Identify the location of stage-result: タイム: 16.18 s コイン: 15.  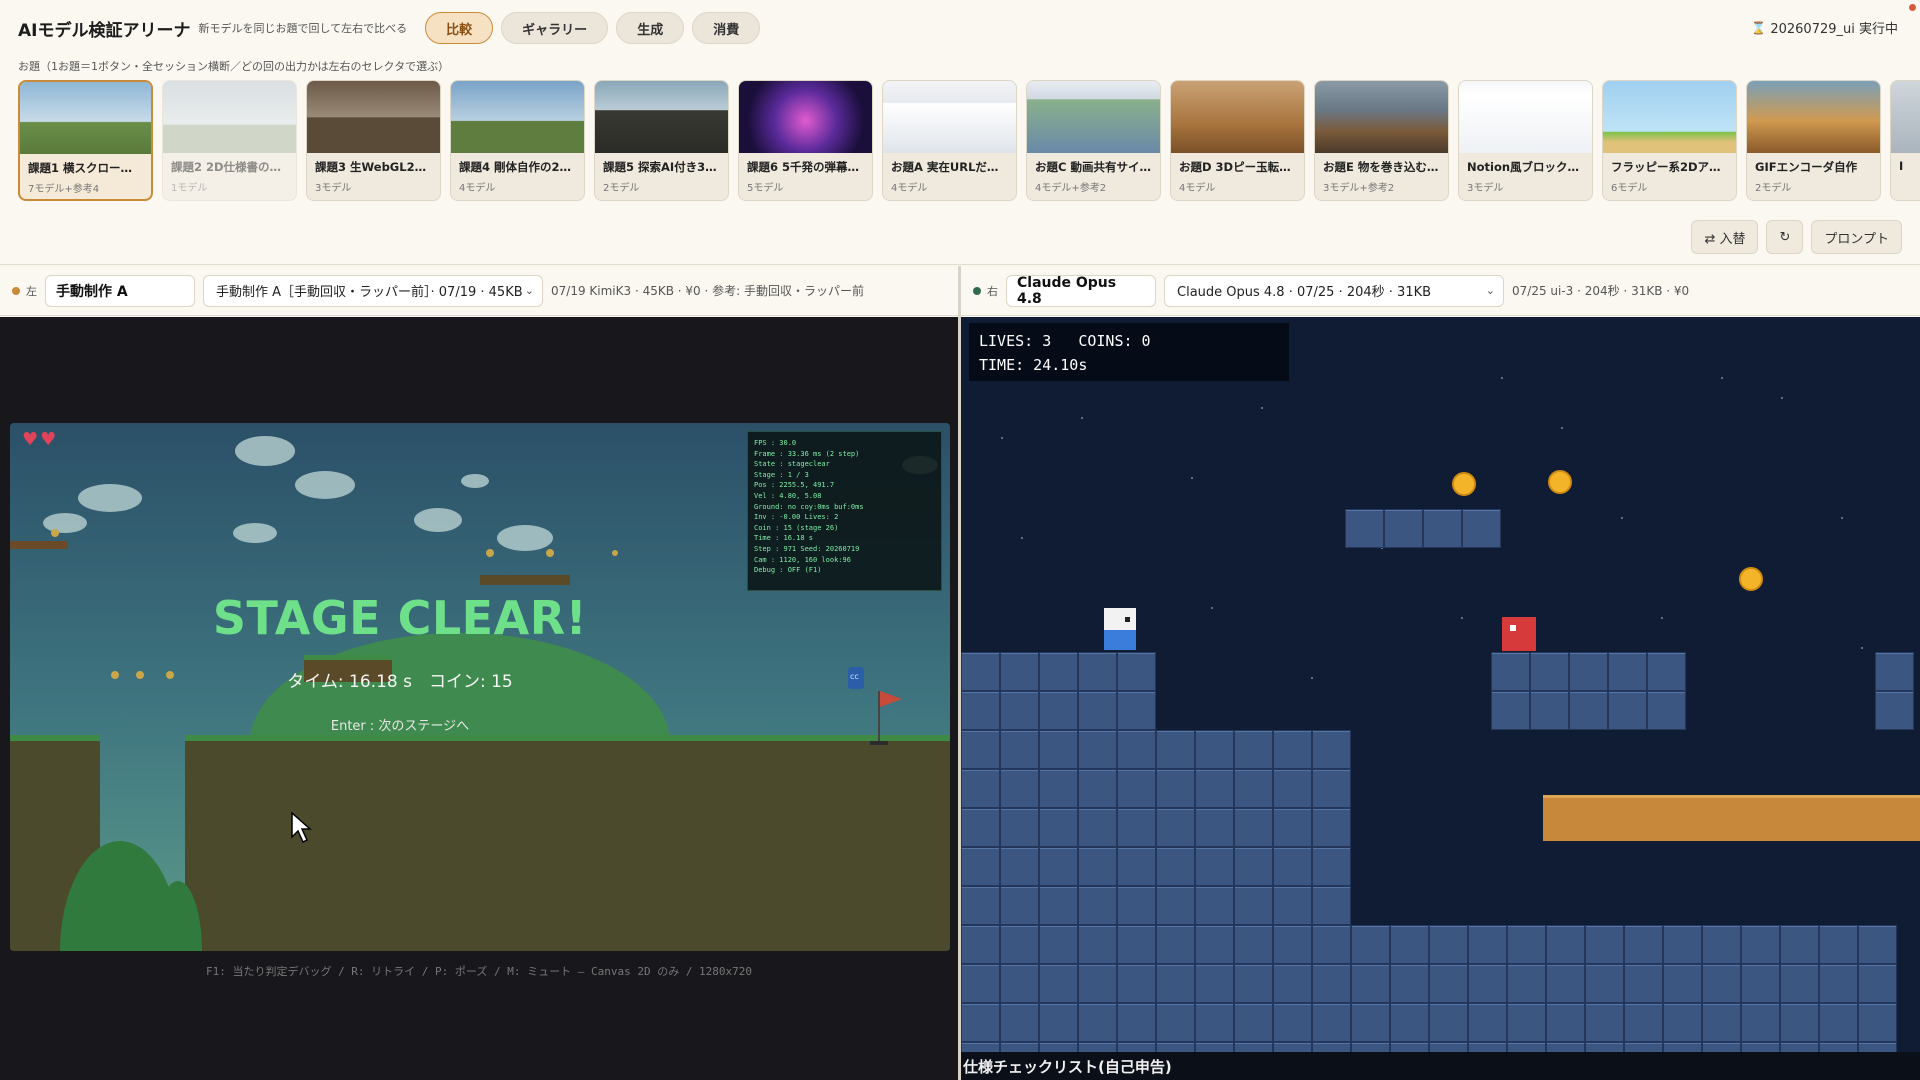
(400, 682).